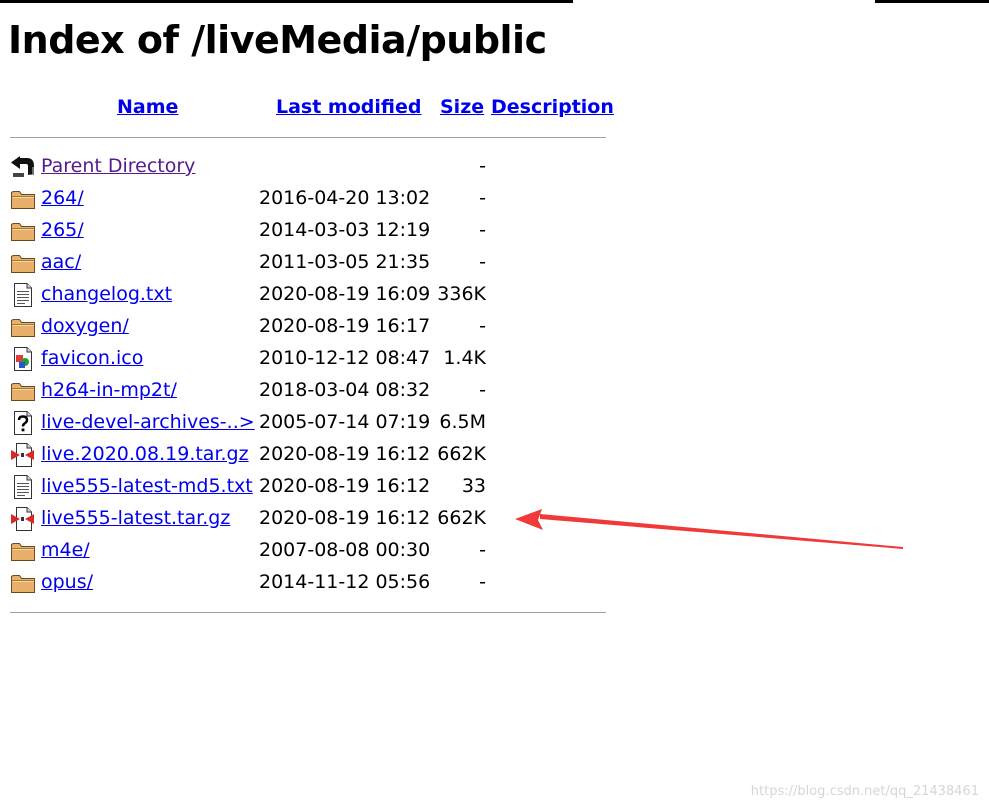  Describe the element at coordinates (286, 1) in the screenshot. I see `top-border-left` at that location.